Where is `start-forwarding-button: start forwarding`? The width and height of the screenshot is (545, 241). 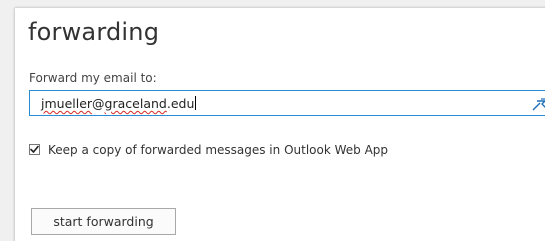
start-forwarding-button: start forwarding is located at coordinates (103, 221).